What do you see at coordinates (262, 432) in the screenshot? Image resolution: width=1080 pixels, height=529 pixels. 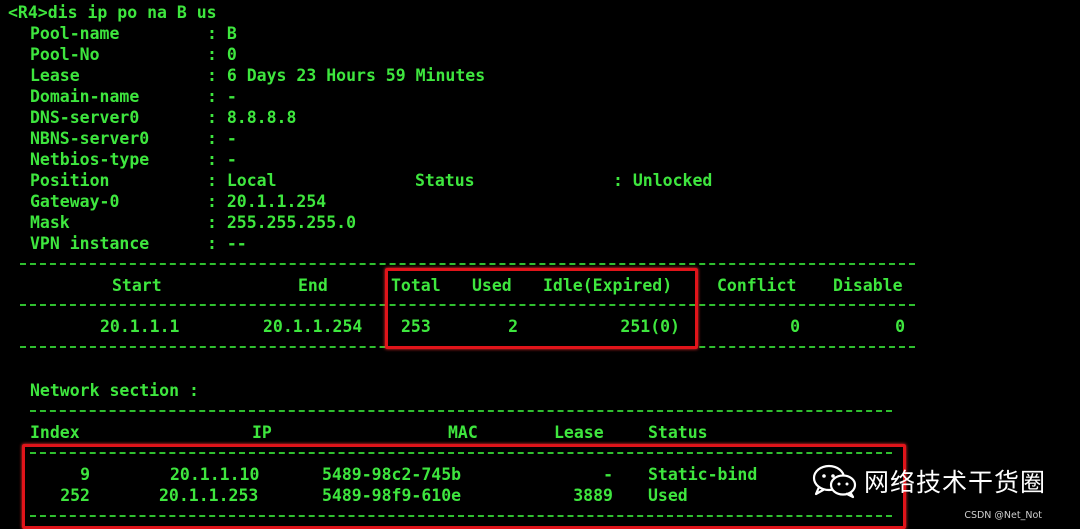 I see `header-ip: IP` at bounding box center [262, 432].